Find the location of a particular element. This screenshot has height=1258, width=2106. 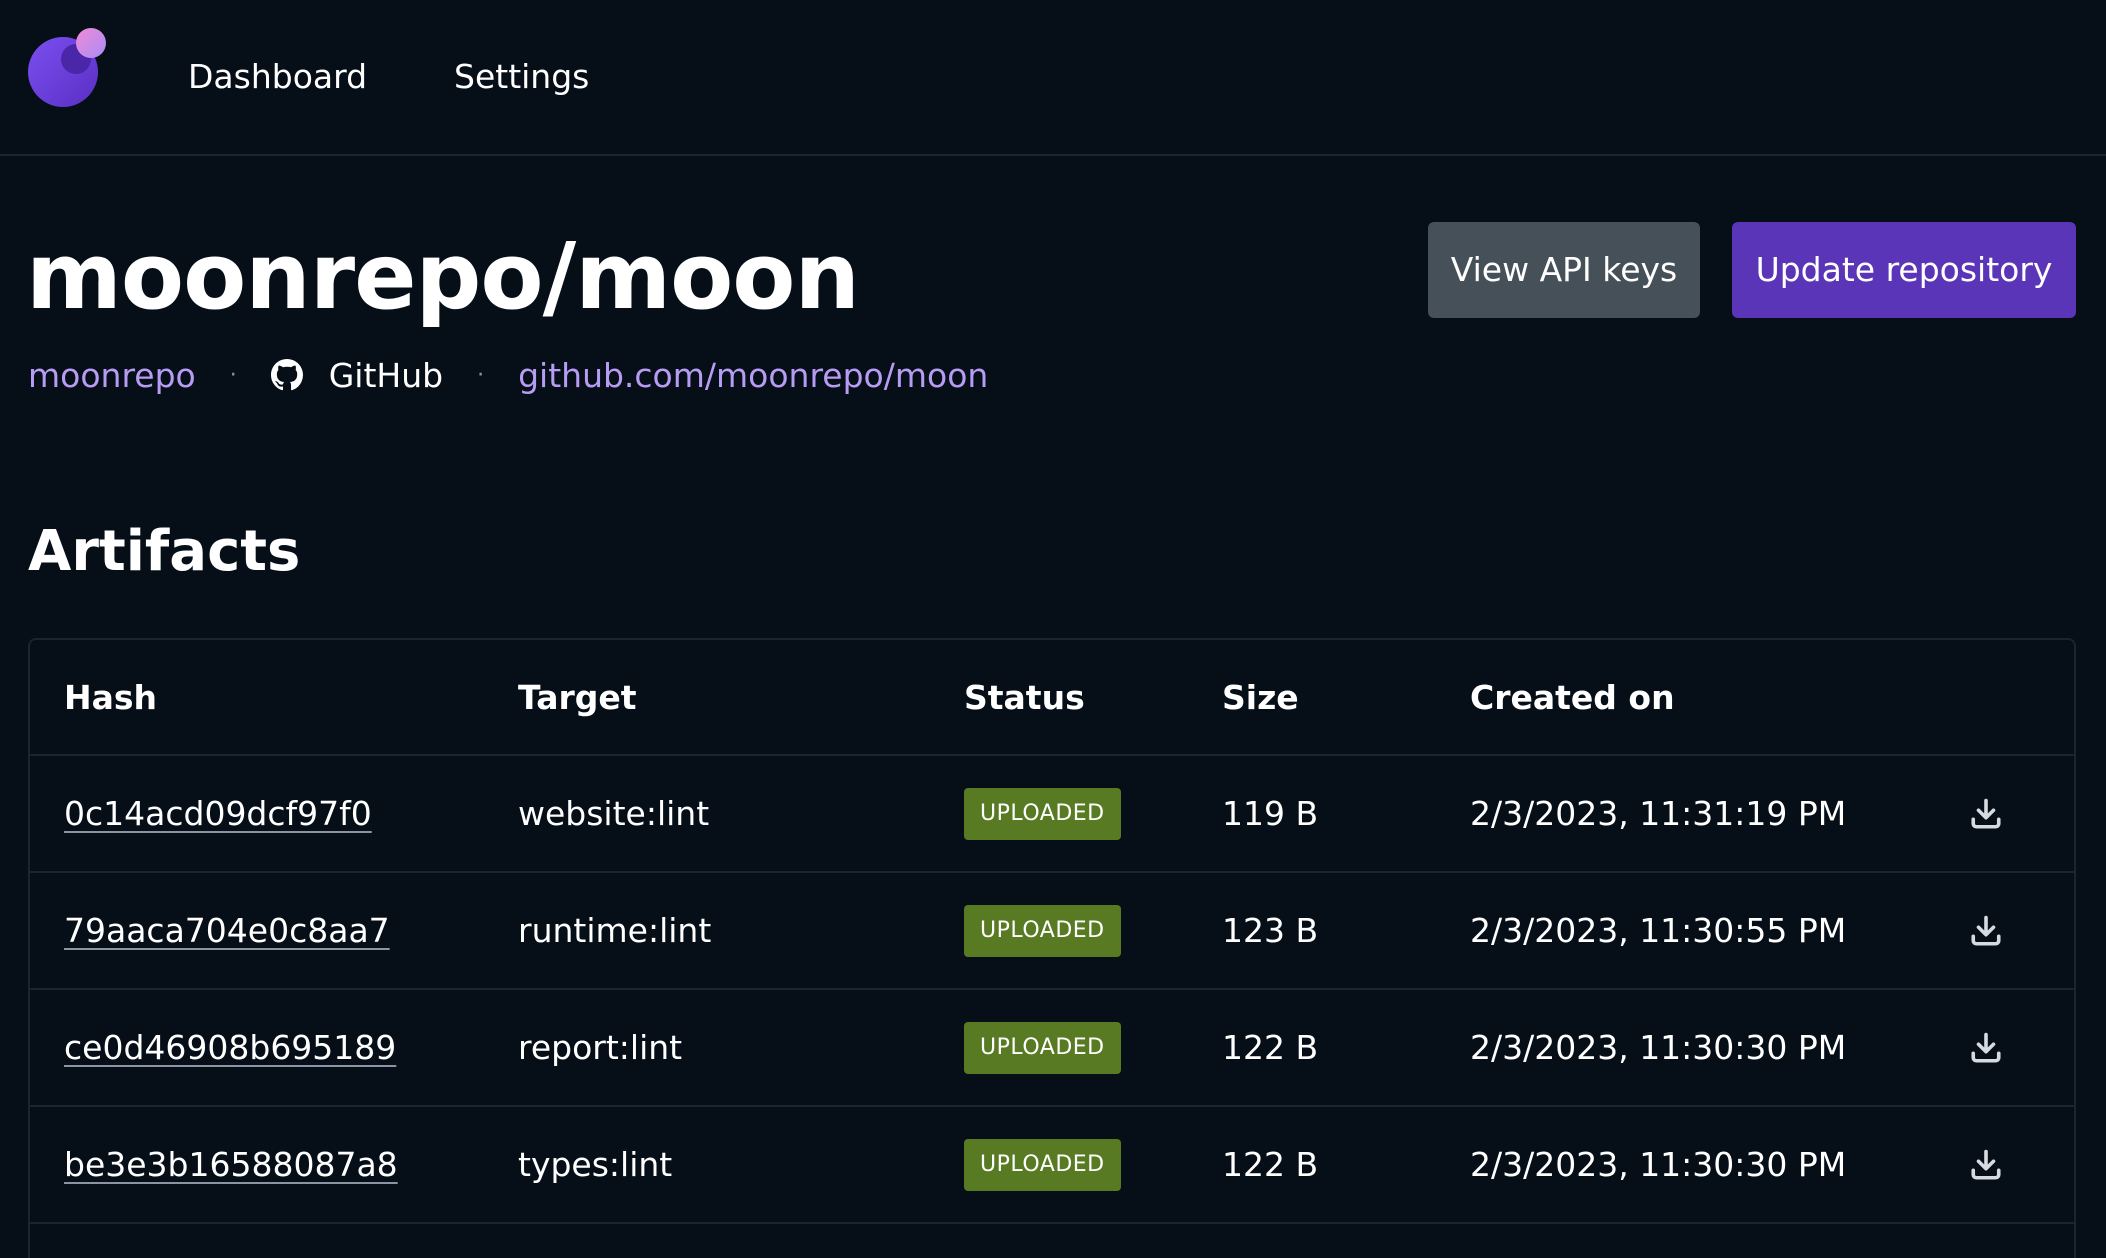

column-header-hash: Hash is located at coordinates (111, 697).